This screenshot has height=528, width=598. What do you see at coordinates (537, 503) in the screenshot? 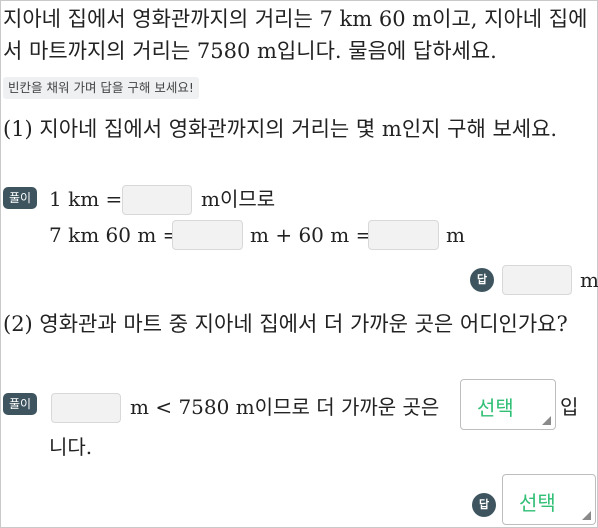
I see `q2-answer-select-label: 선택` at bounding box center [537, 503].